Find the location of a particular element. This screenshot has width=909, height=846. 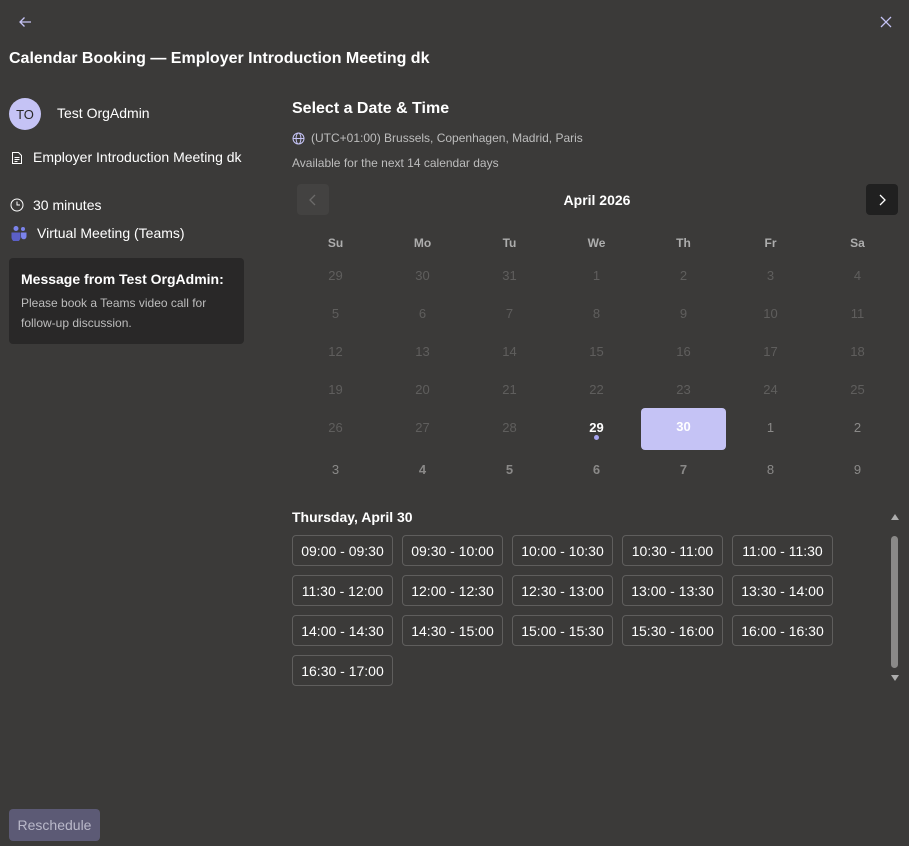

calendar-day: 19 is located at coordinates (335, 389).